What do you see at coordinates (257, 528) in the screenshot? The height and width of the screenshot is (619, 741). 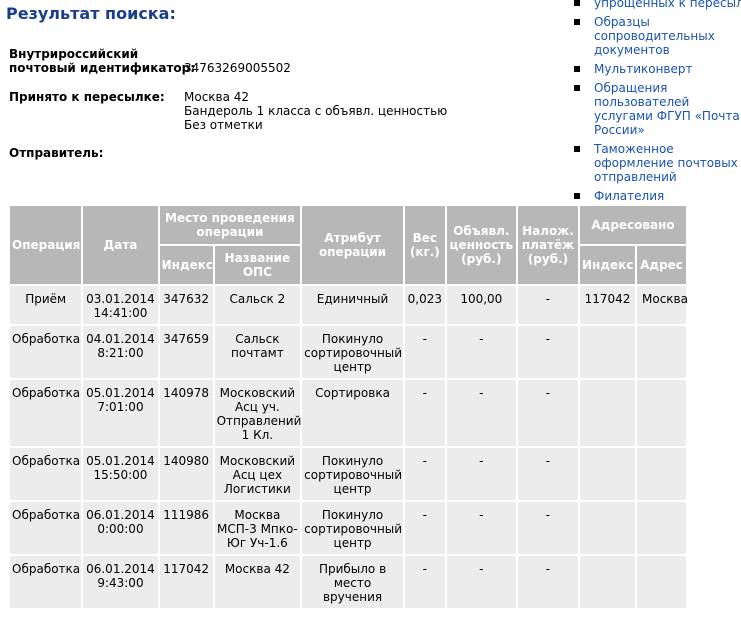 I see `cell-ops-name: Москва МСП-3 Мпко-Юг Уч-1.6` at bounding box center [257, 528].